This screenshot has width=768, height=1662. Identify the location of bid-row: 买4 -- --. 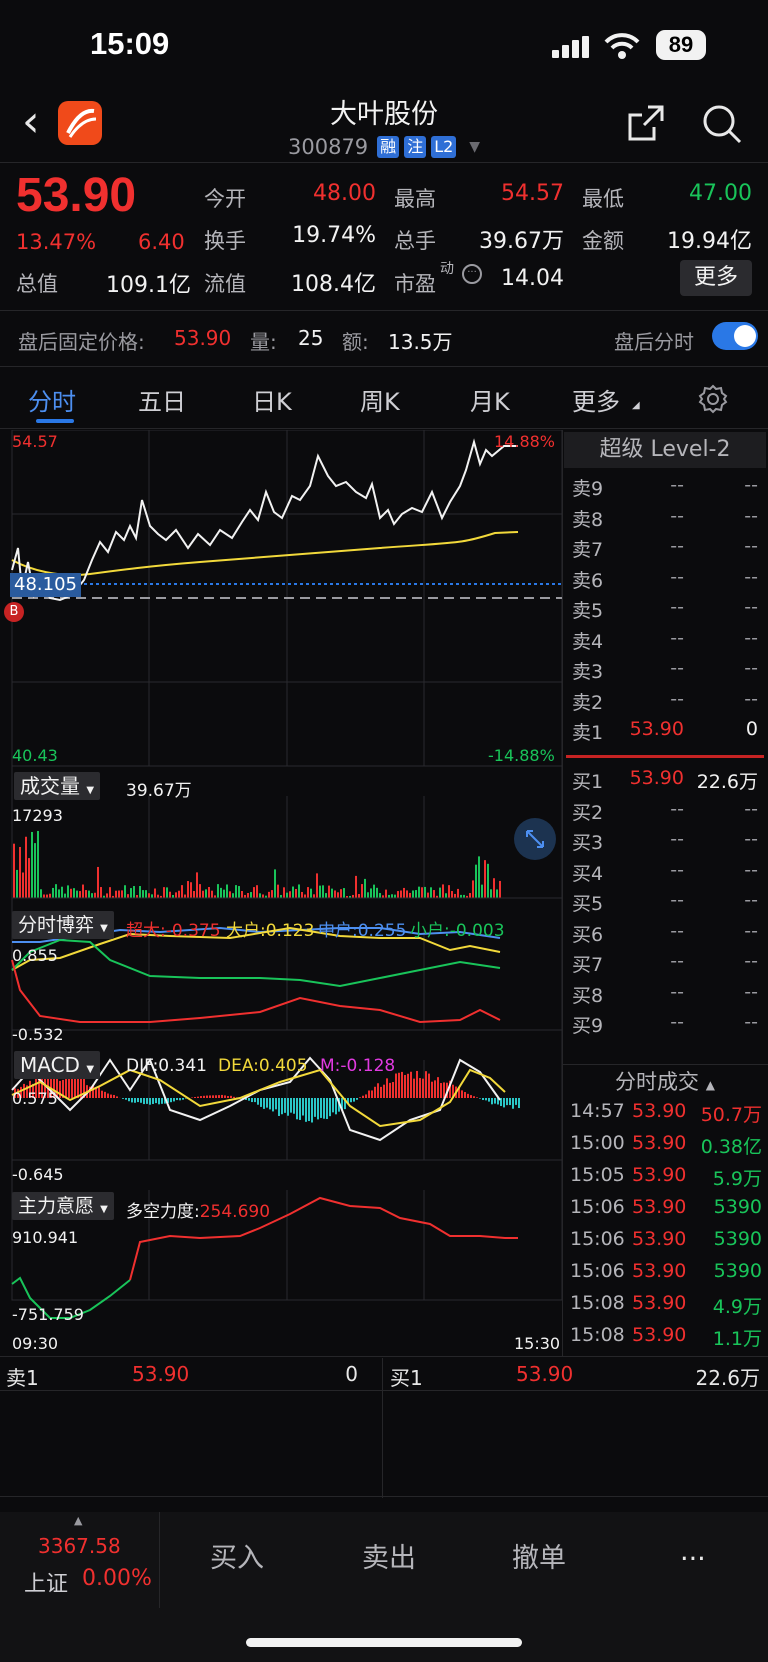
(667, 873).